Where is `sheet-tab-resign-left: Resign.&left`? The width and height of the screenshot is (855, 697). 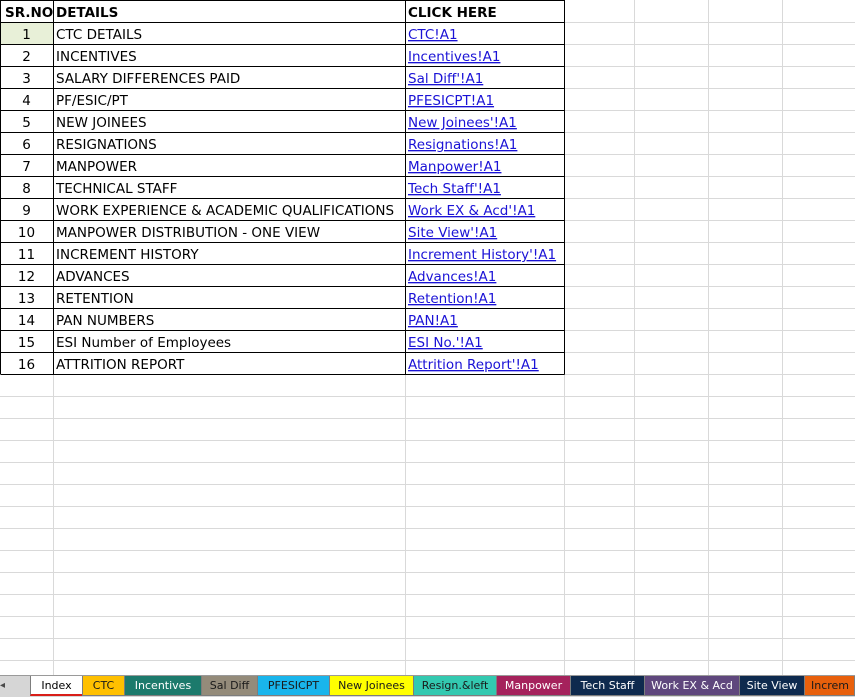 sheet-tab-resign-left: Resign.&left is located at coordinates (454, 686).